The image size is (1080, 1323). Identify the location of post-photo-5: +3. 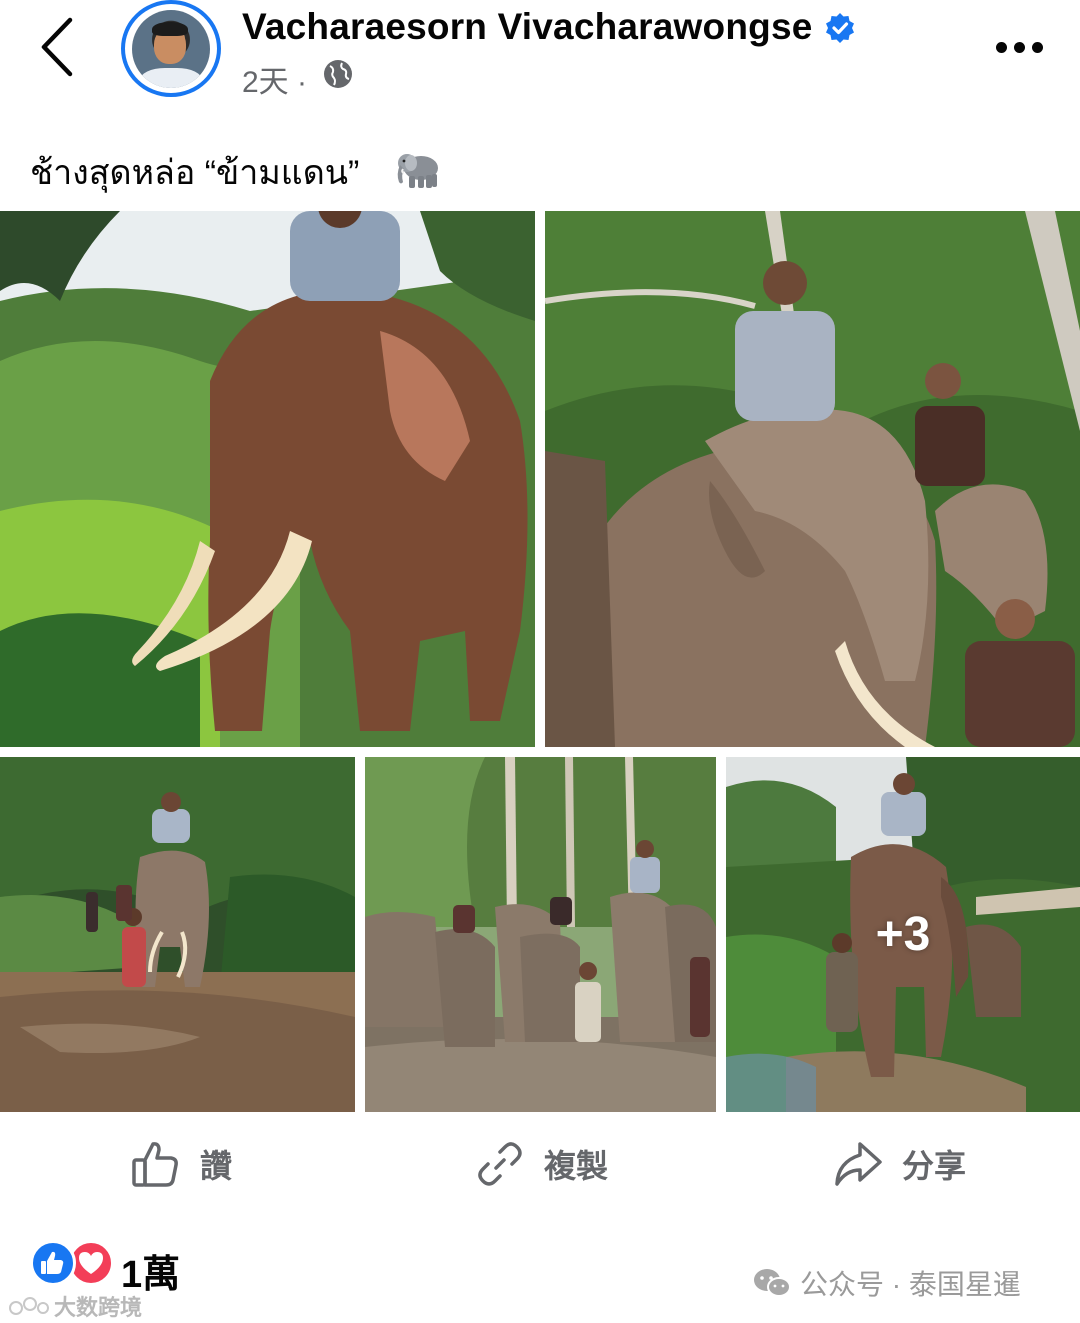
(903, 934).